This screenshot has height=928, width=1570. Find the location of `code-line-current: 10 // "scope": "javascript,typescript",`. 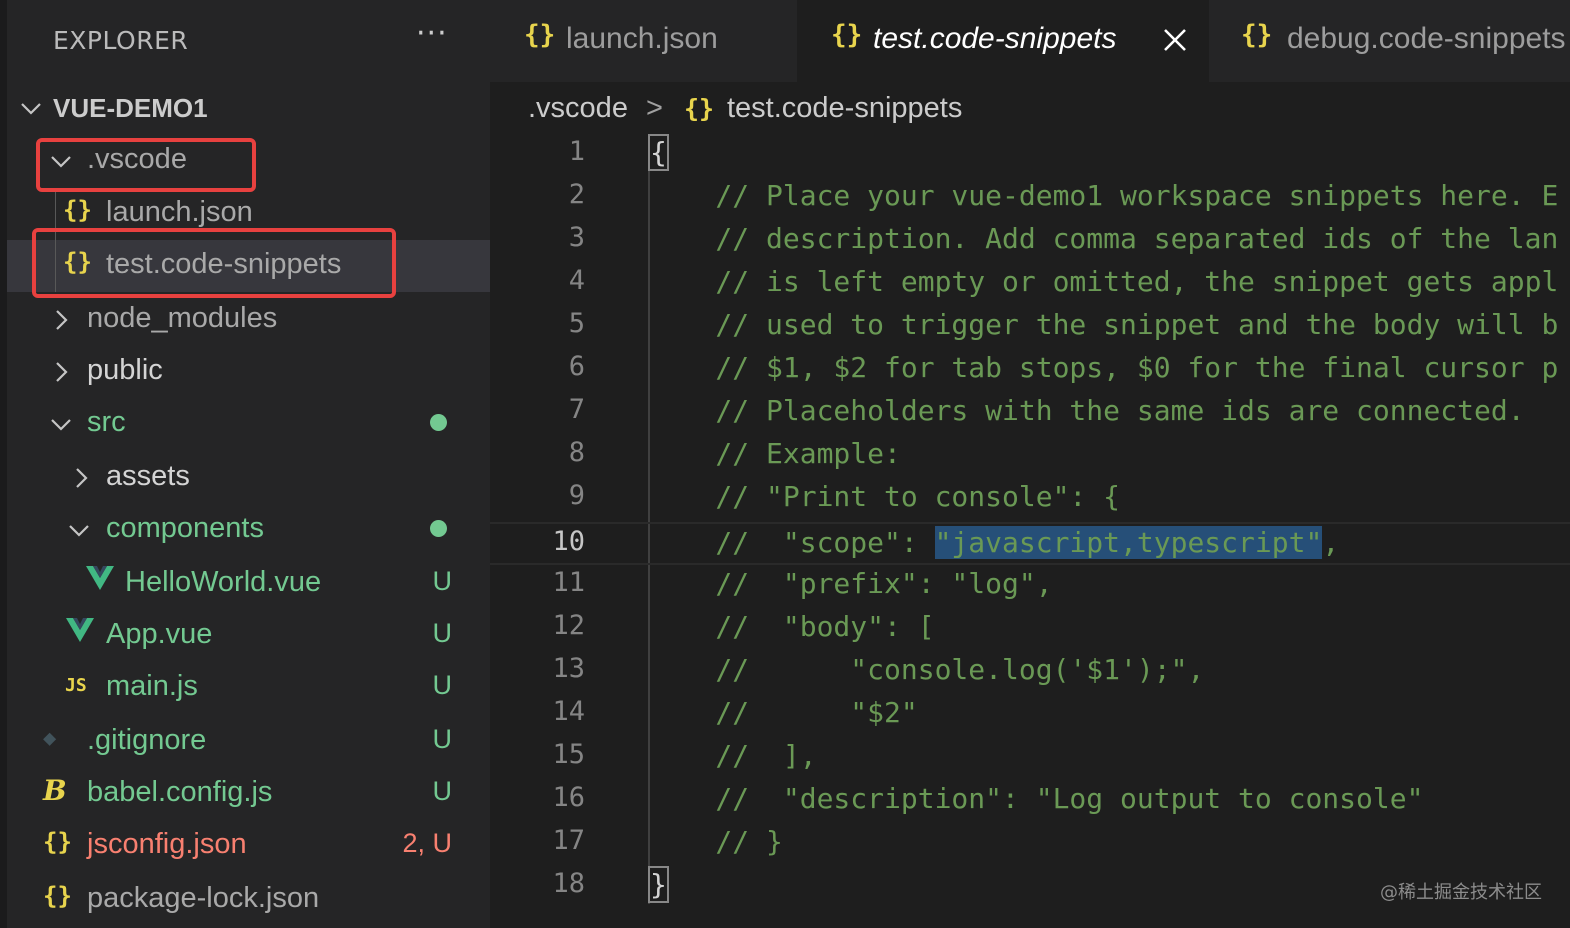

code-line-current: 10 // "scope": "javascript,typescript", is located at coordinates (1030, 543).